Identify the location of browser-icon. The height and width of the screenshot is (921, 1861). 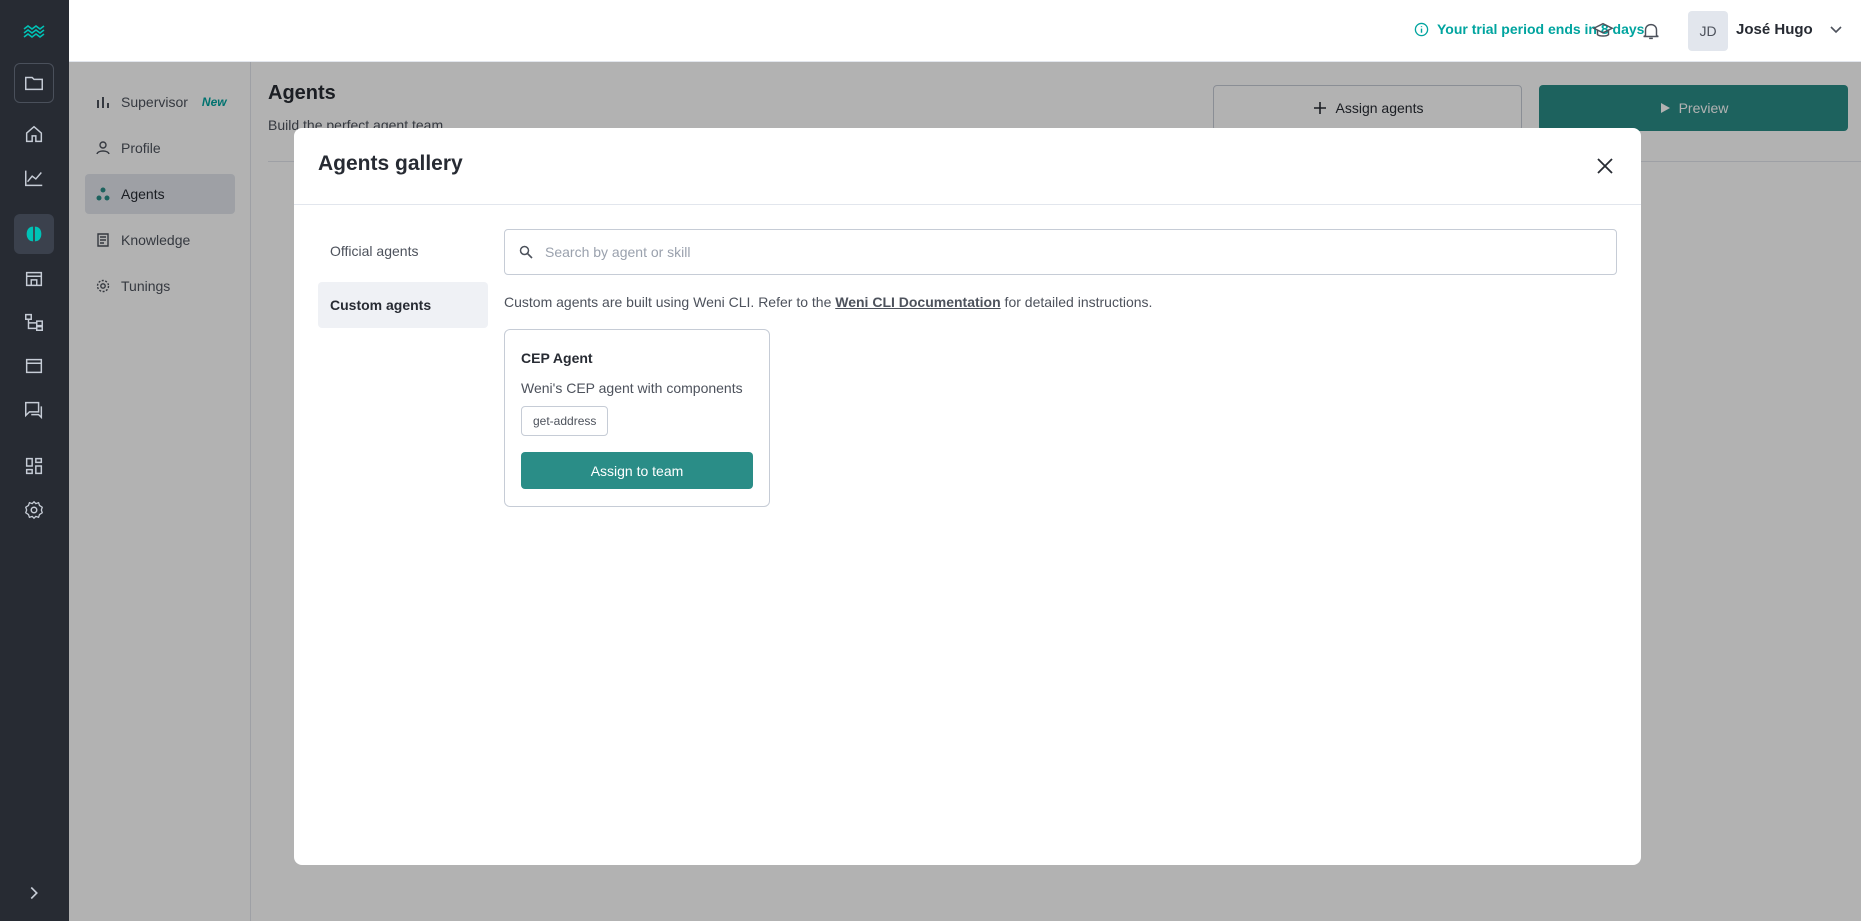
(34, 366).